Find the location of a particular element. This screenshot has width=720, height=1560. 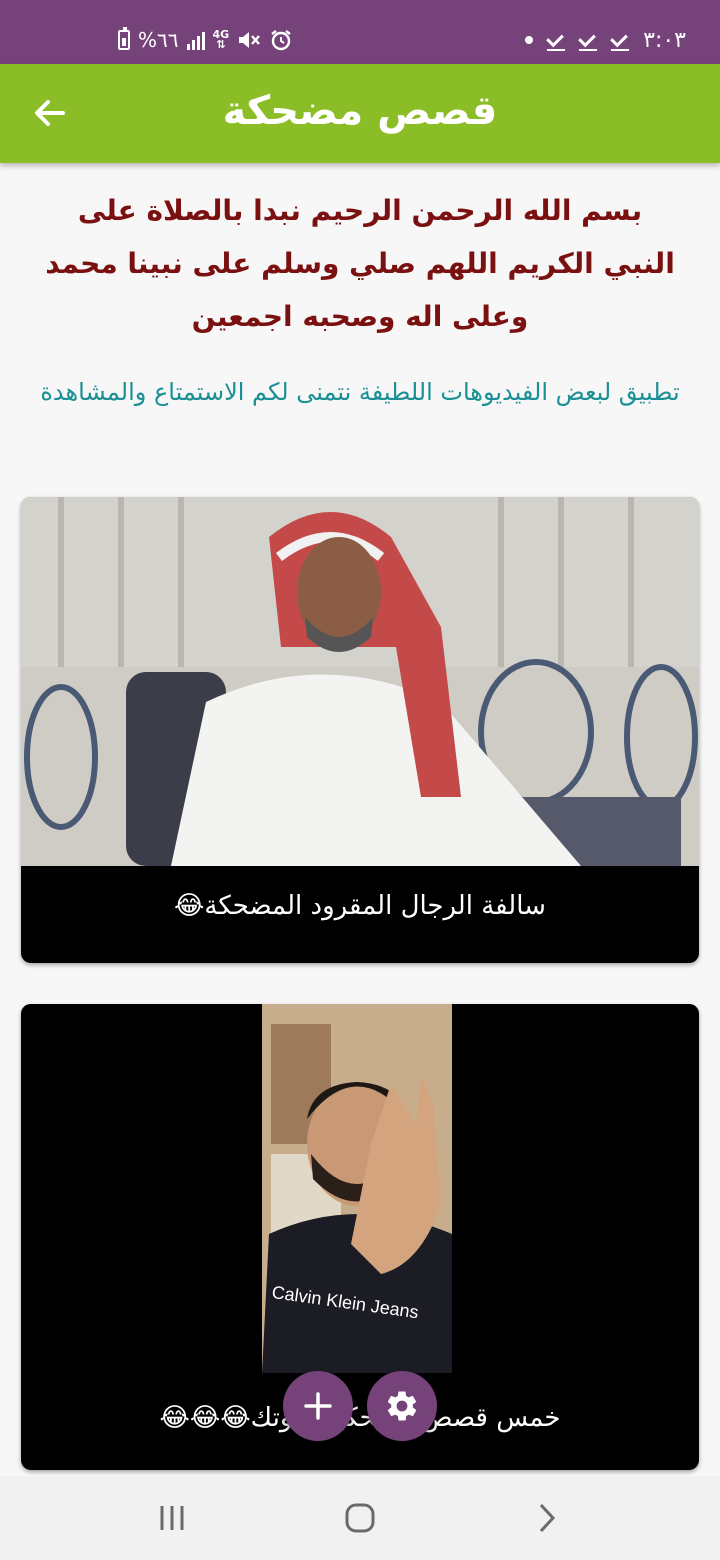

back-nav-button is located at coordinates (547, 1518).